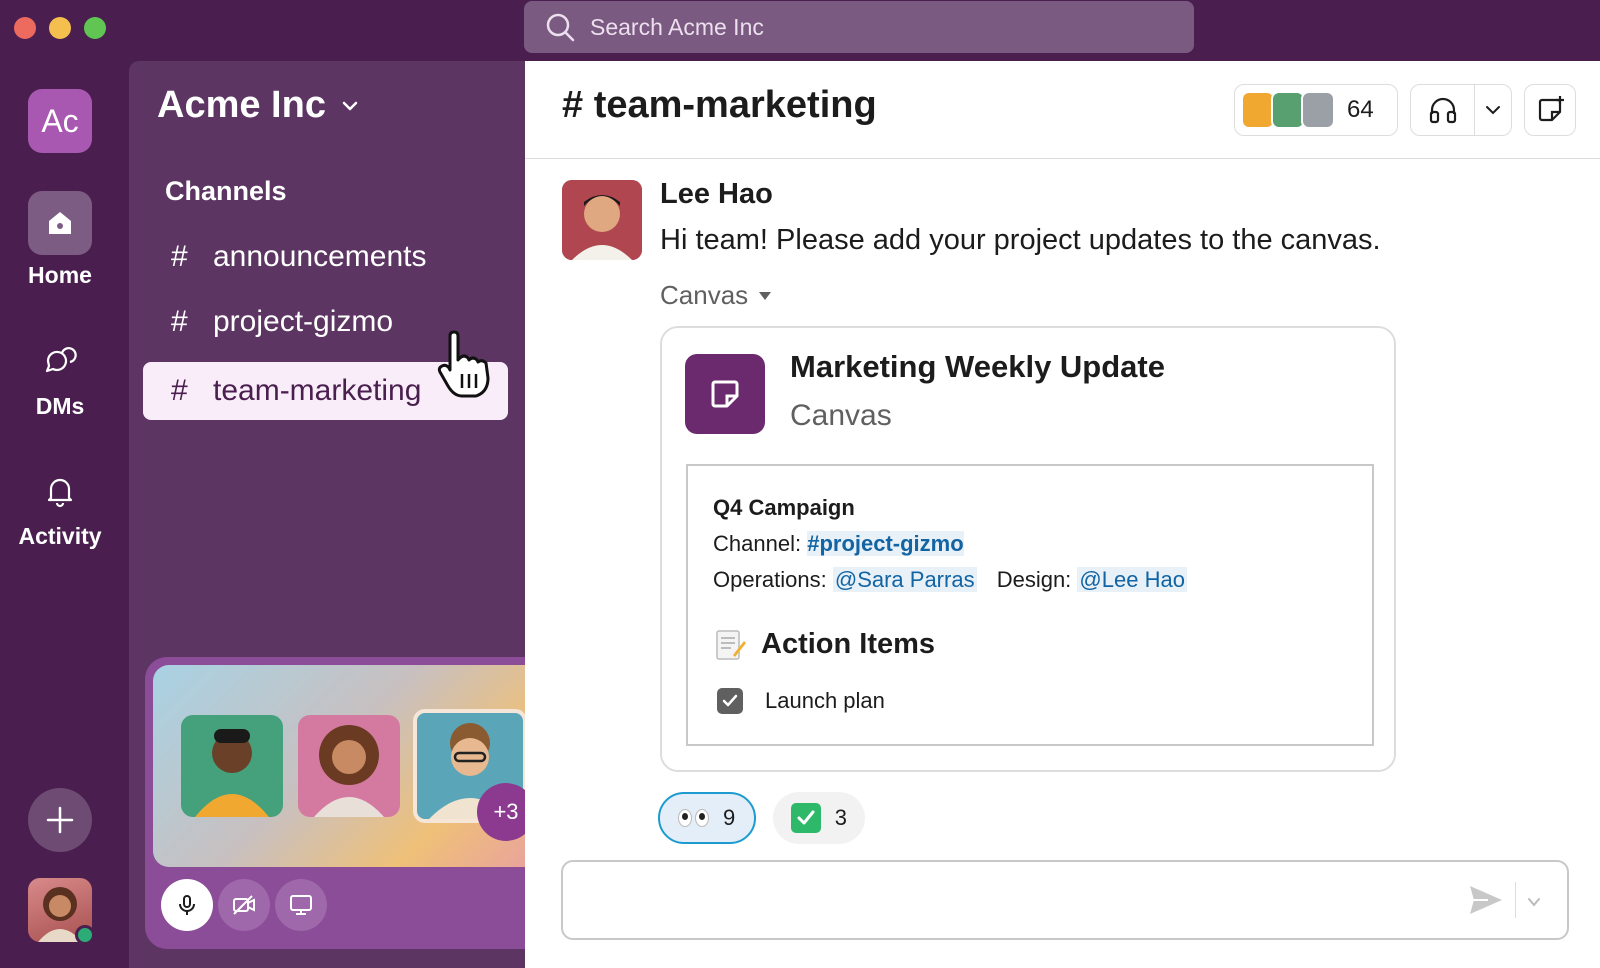  I want to click on user-mention: @Lee Hao, so click(1132, 579).